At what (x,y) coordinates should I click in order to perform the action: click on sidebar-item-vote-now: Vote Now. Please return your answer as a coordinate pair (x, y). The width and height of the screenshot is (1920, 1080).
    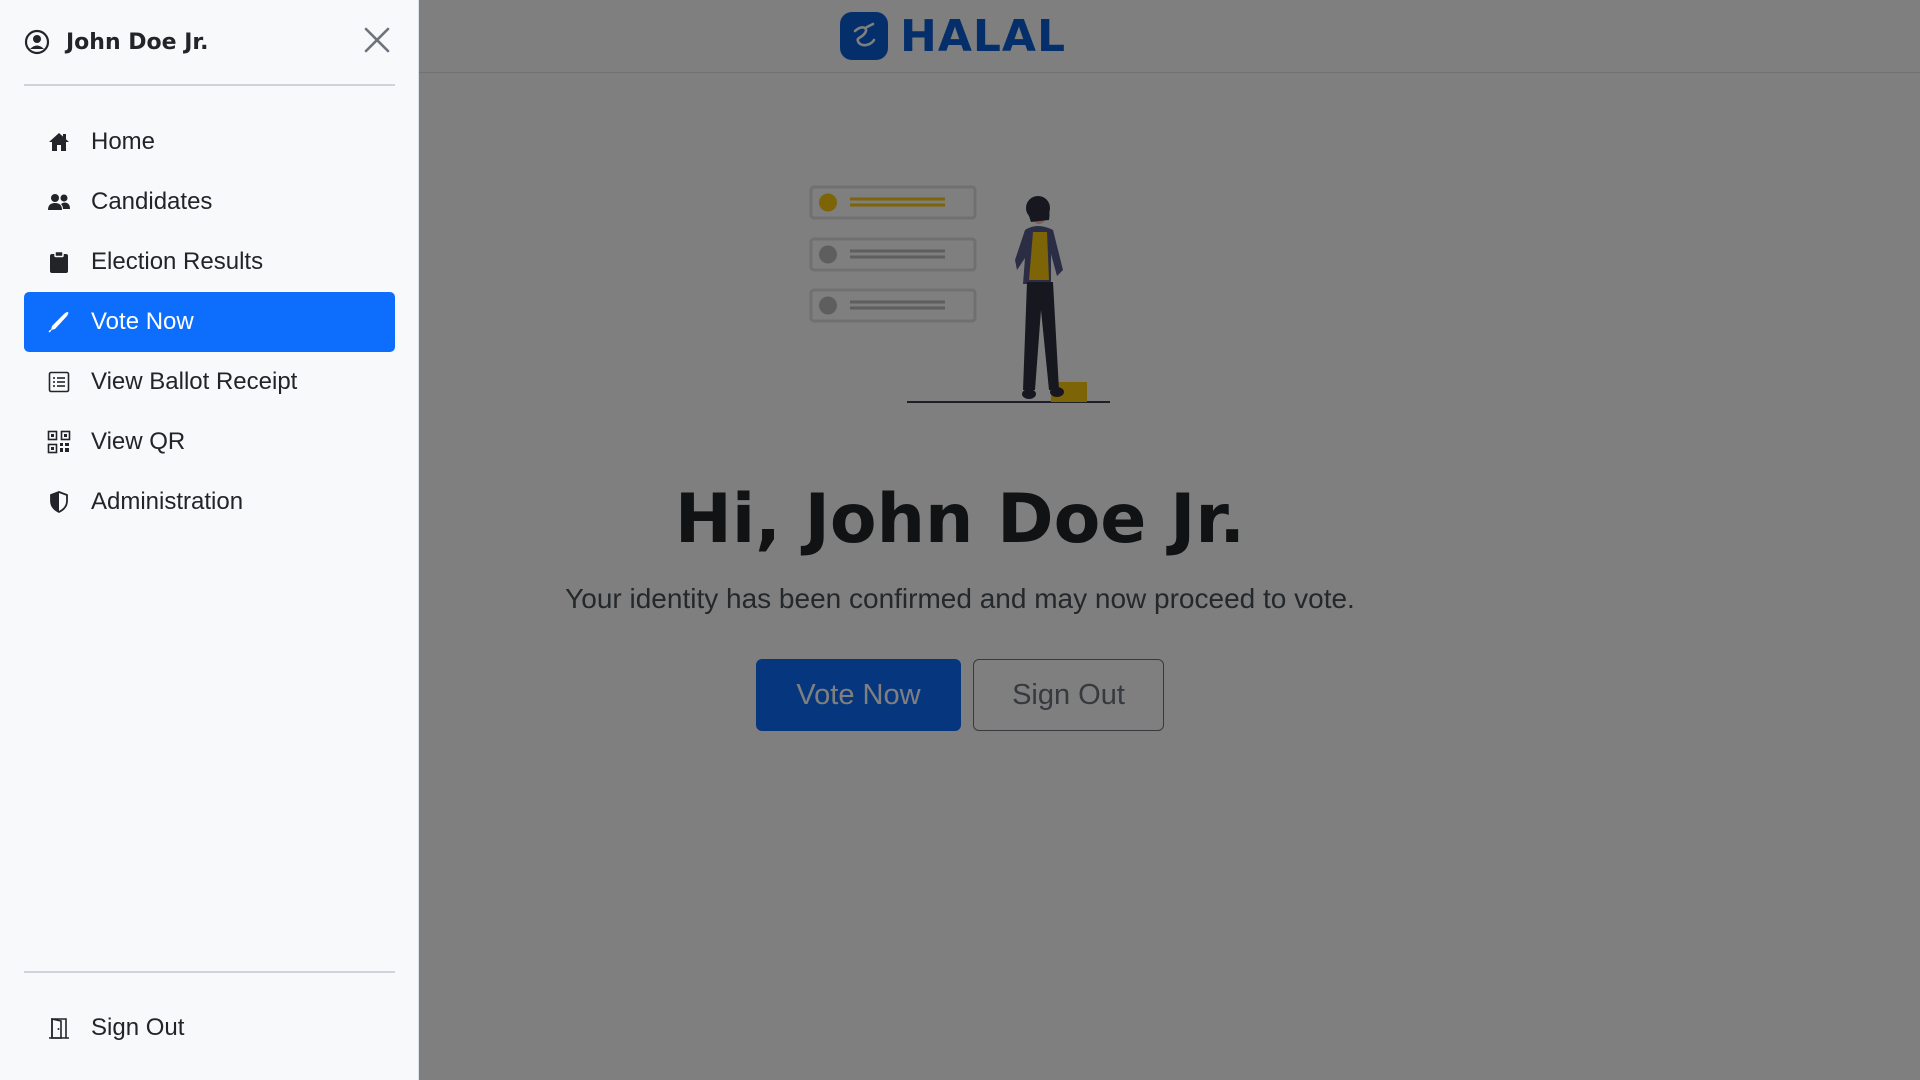
    Looking at the image, I should click on (209, 321).